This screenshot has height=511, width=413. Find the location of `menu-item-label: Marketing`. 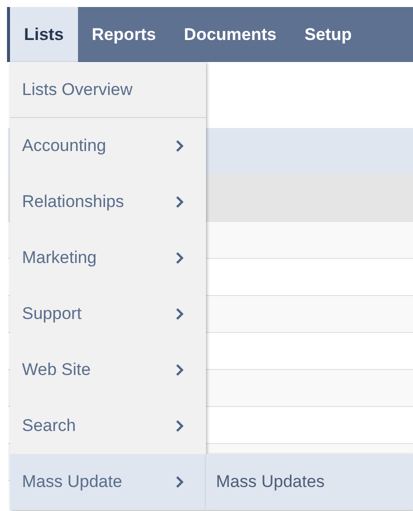

menu-item-label: Marketing is located at coordinates (59, 258).